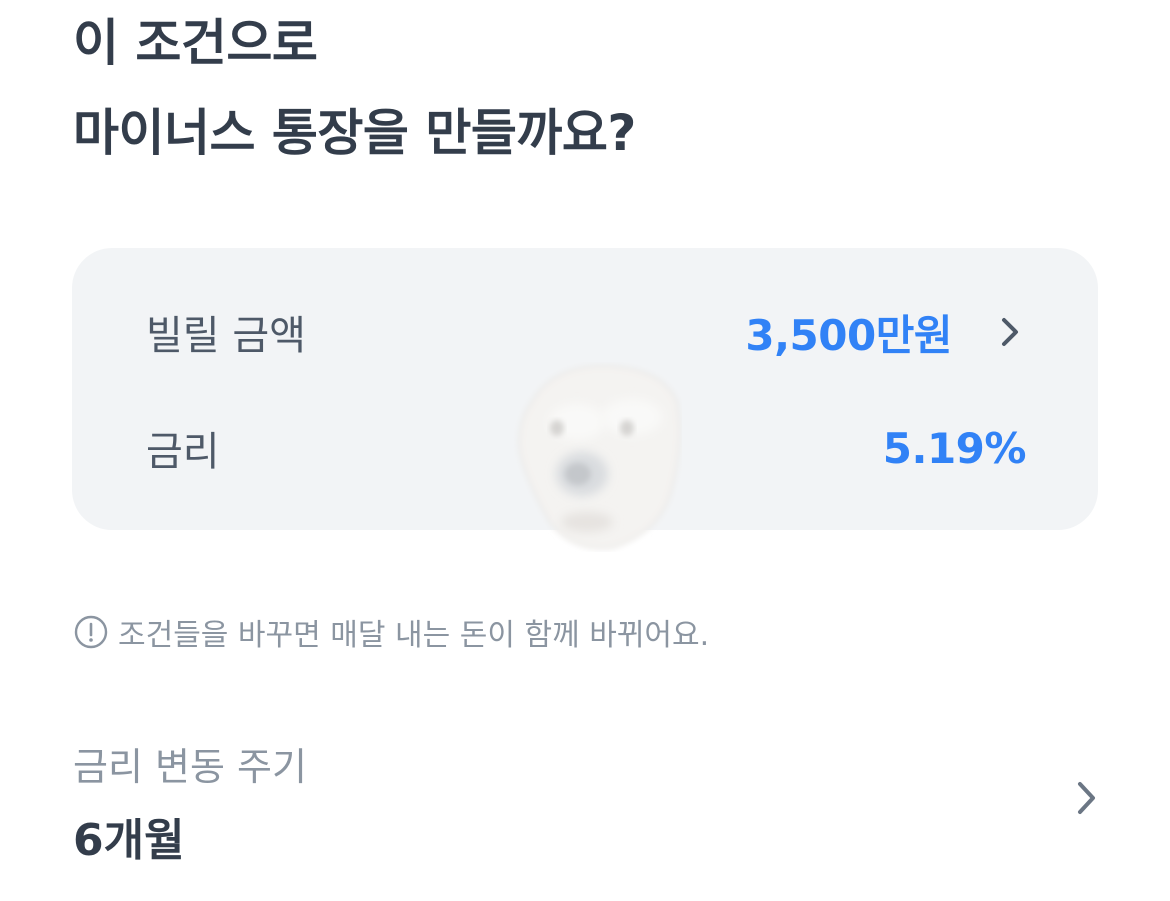 This screenshot has height=901, width=1170. Describe the element at coordinates (91, 632) in the screenshot. I see `info-circle-icon` at that location.